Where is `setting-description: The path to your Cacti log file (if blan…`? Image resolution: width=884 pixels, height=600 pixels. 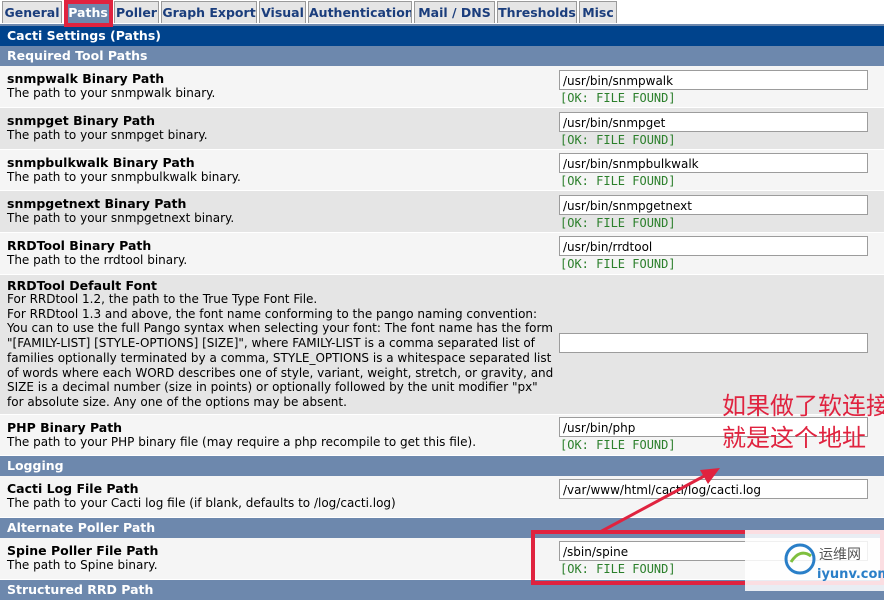
setting-description: The path to your Cacti log file (if blan… is located at coordinates (201, 503).